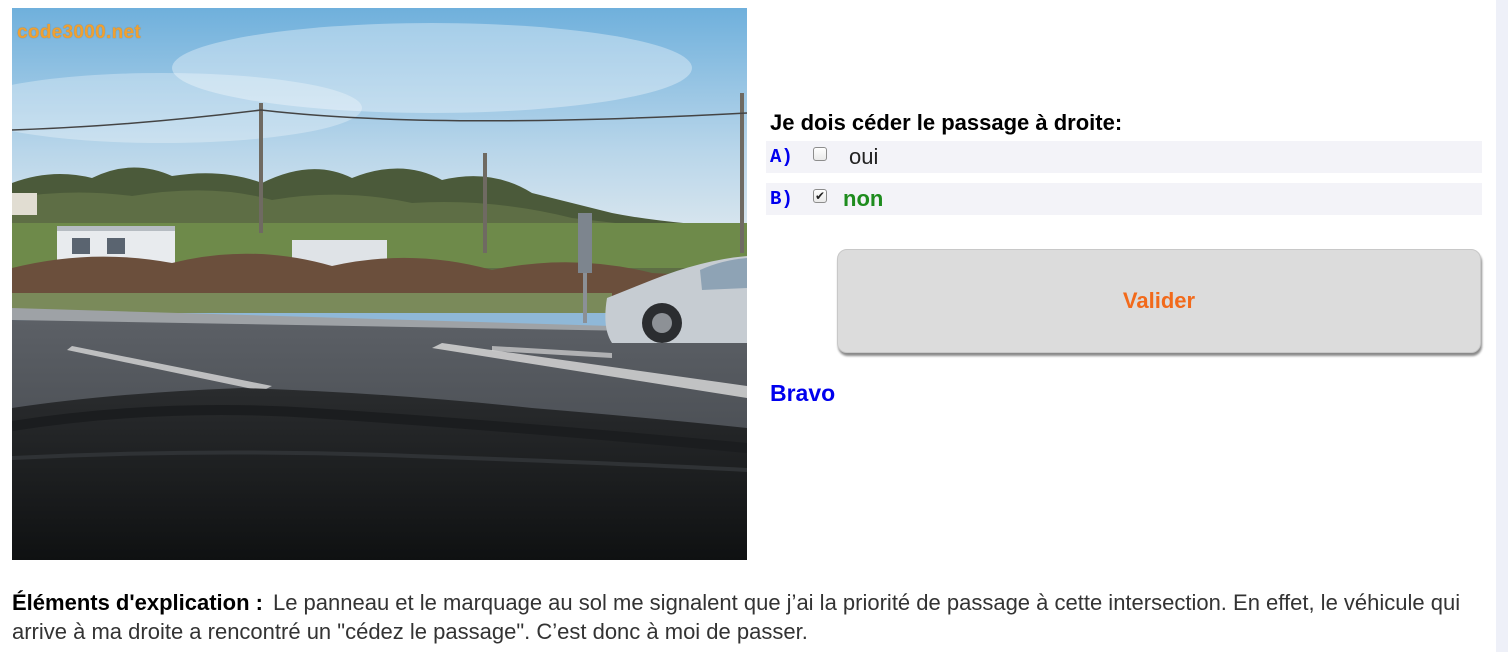 This screenshot has width=1508, height=652. I want to click on answer-checkbox-a, so click(820, 154).